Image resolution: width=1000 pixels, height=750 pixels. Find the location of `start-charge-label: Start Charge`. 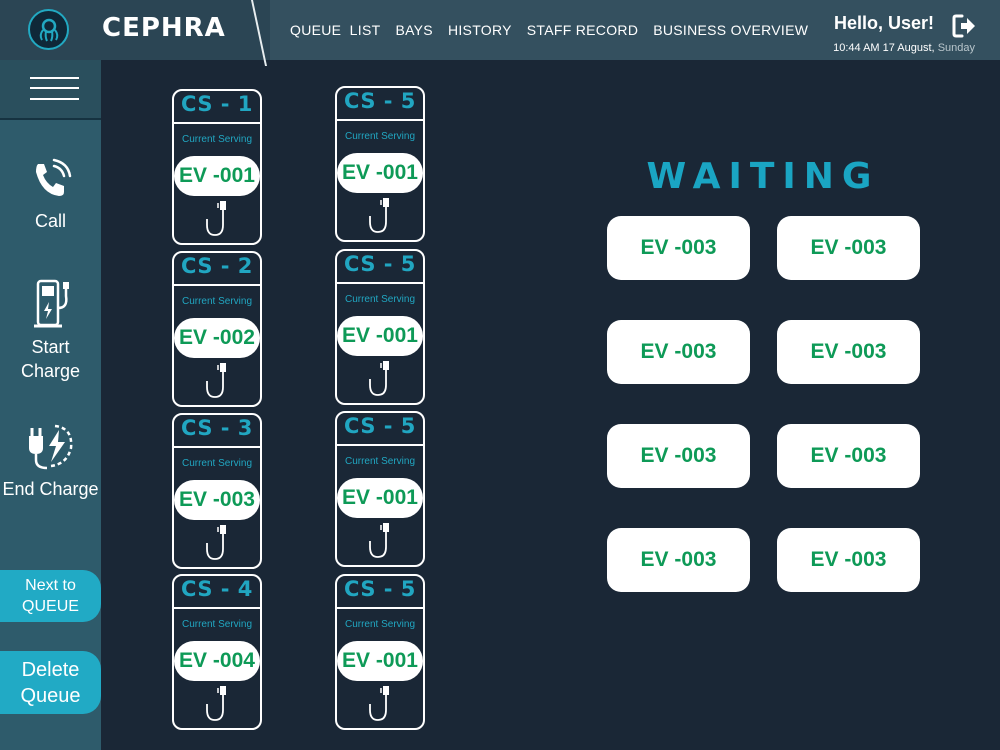

start-charge-label: Start Charge is located at coordinates (50, 359).